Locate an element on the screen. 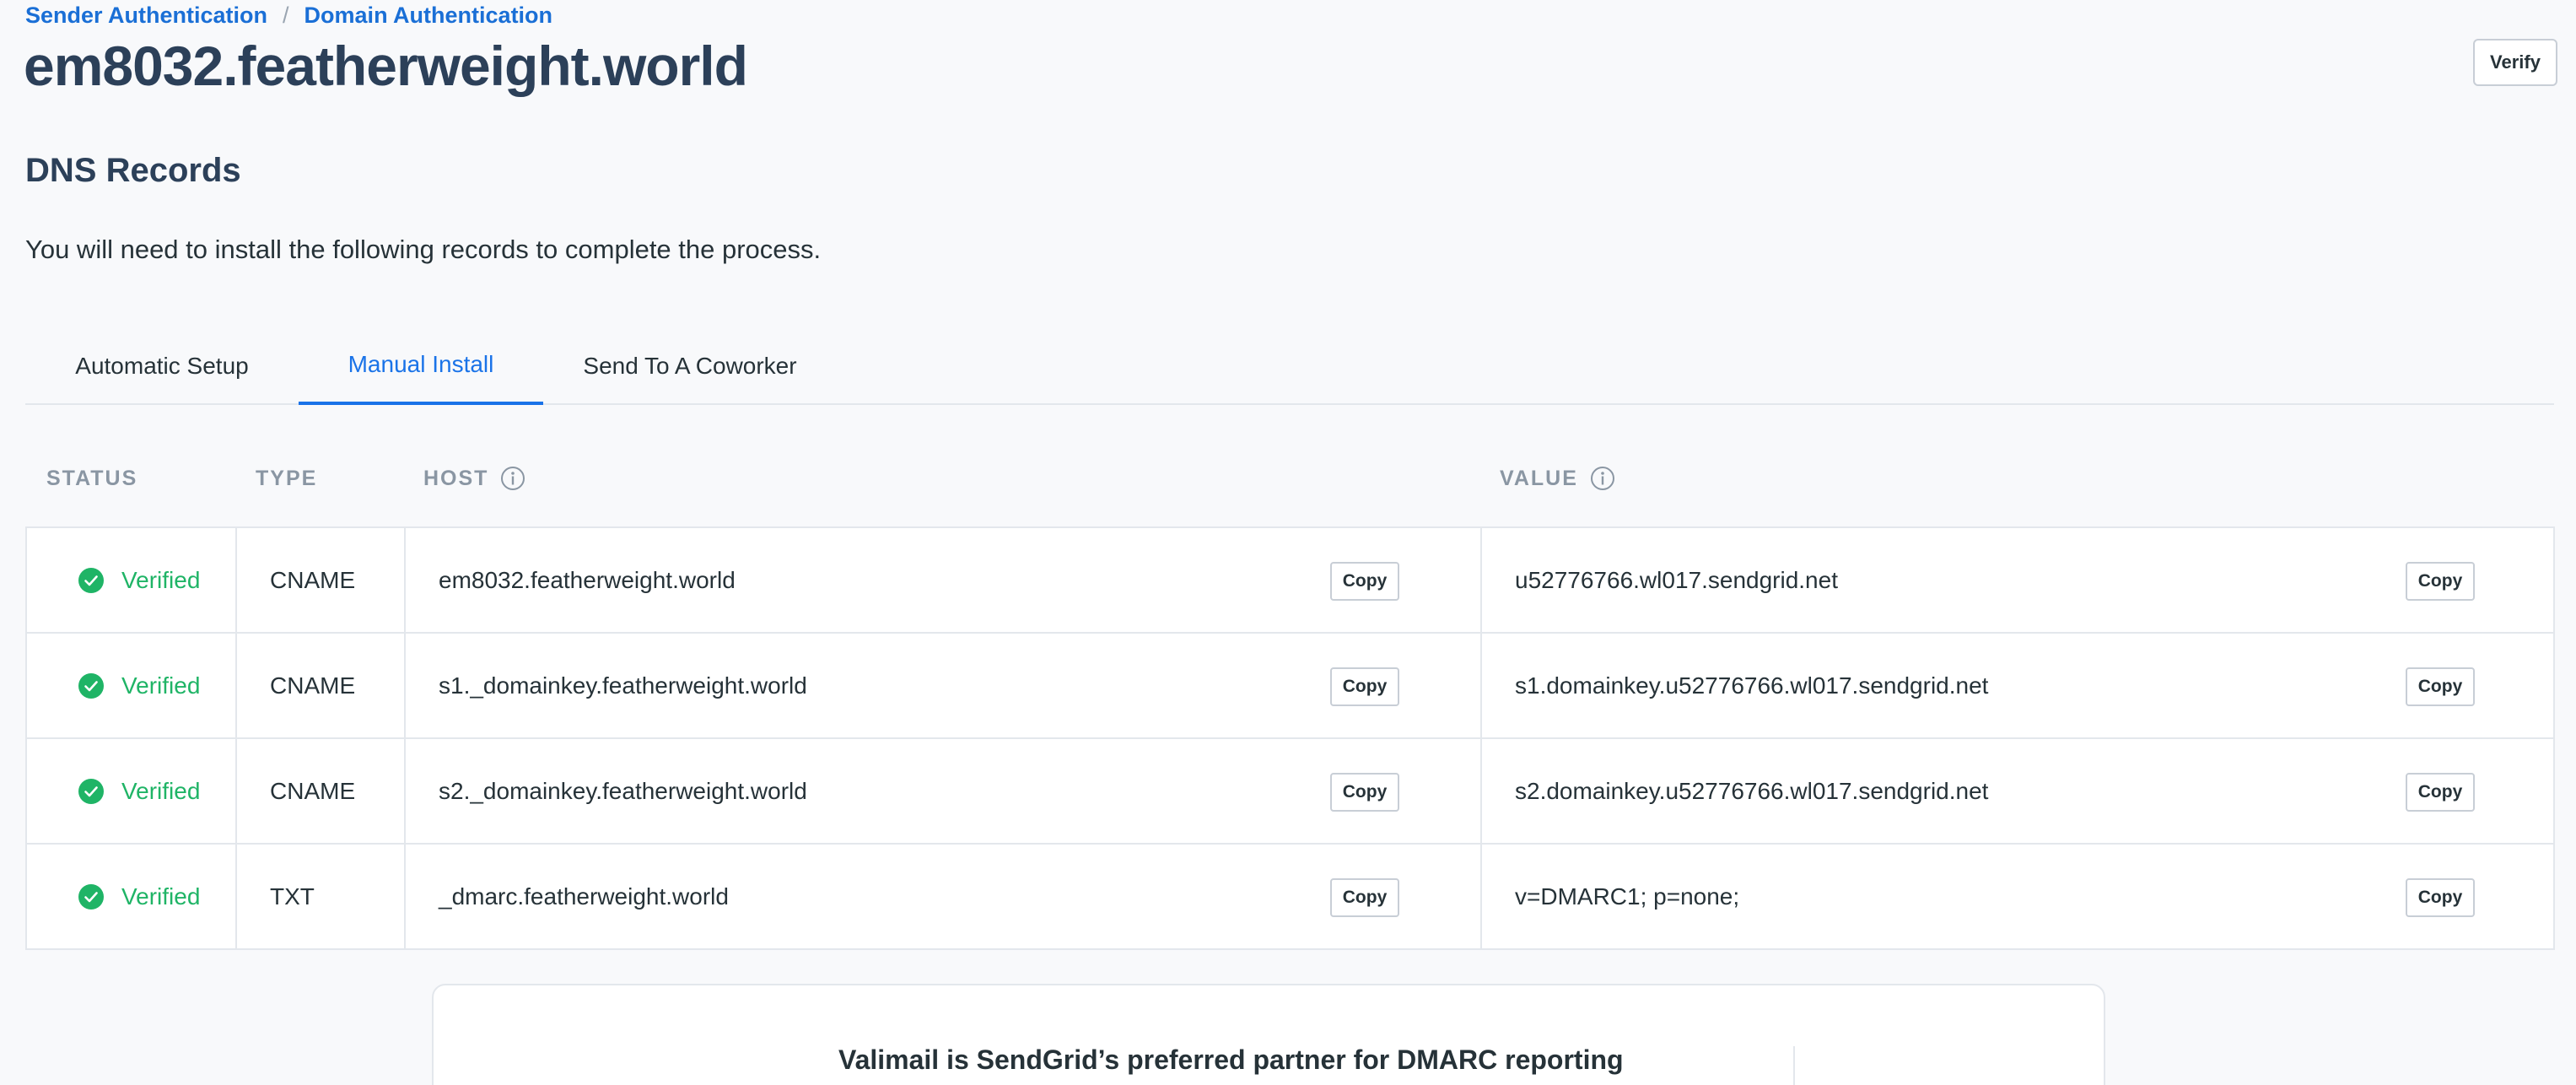 The height and width of the screenshot is (1085, 2576). tab-manual-install: Manual Install is located at coordinates (421, 366).